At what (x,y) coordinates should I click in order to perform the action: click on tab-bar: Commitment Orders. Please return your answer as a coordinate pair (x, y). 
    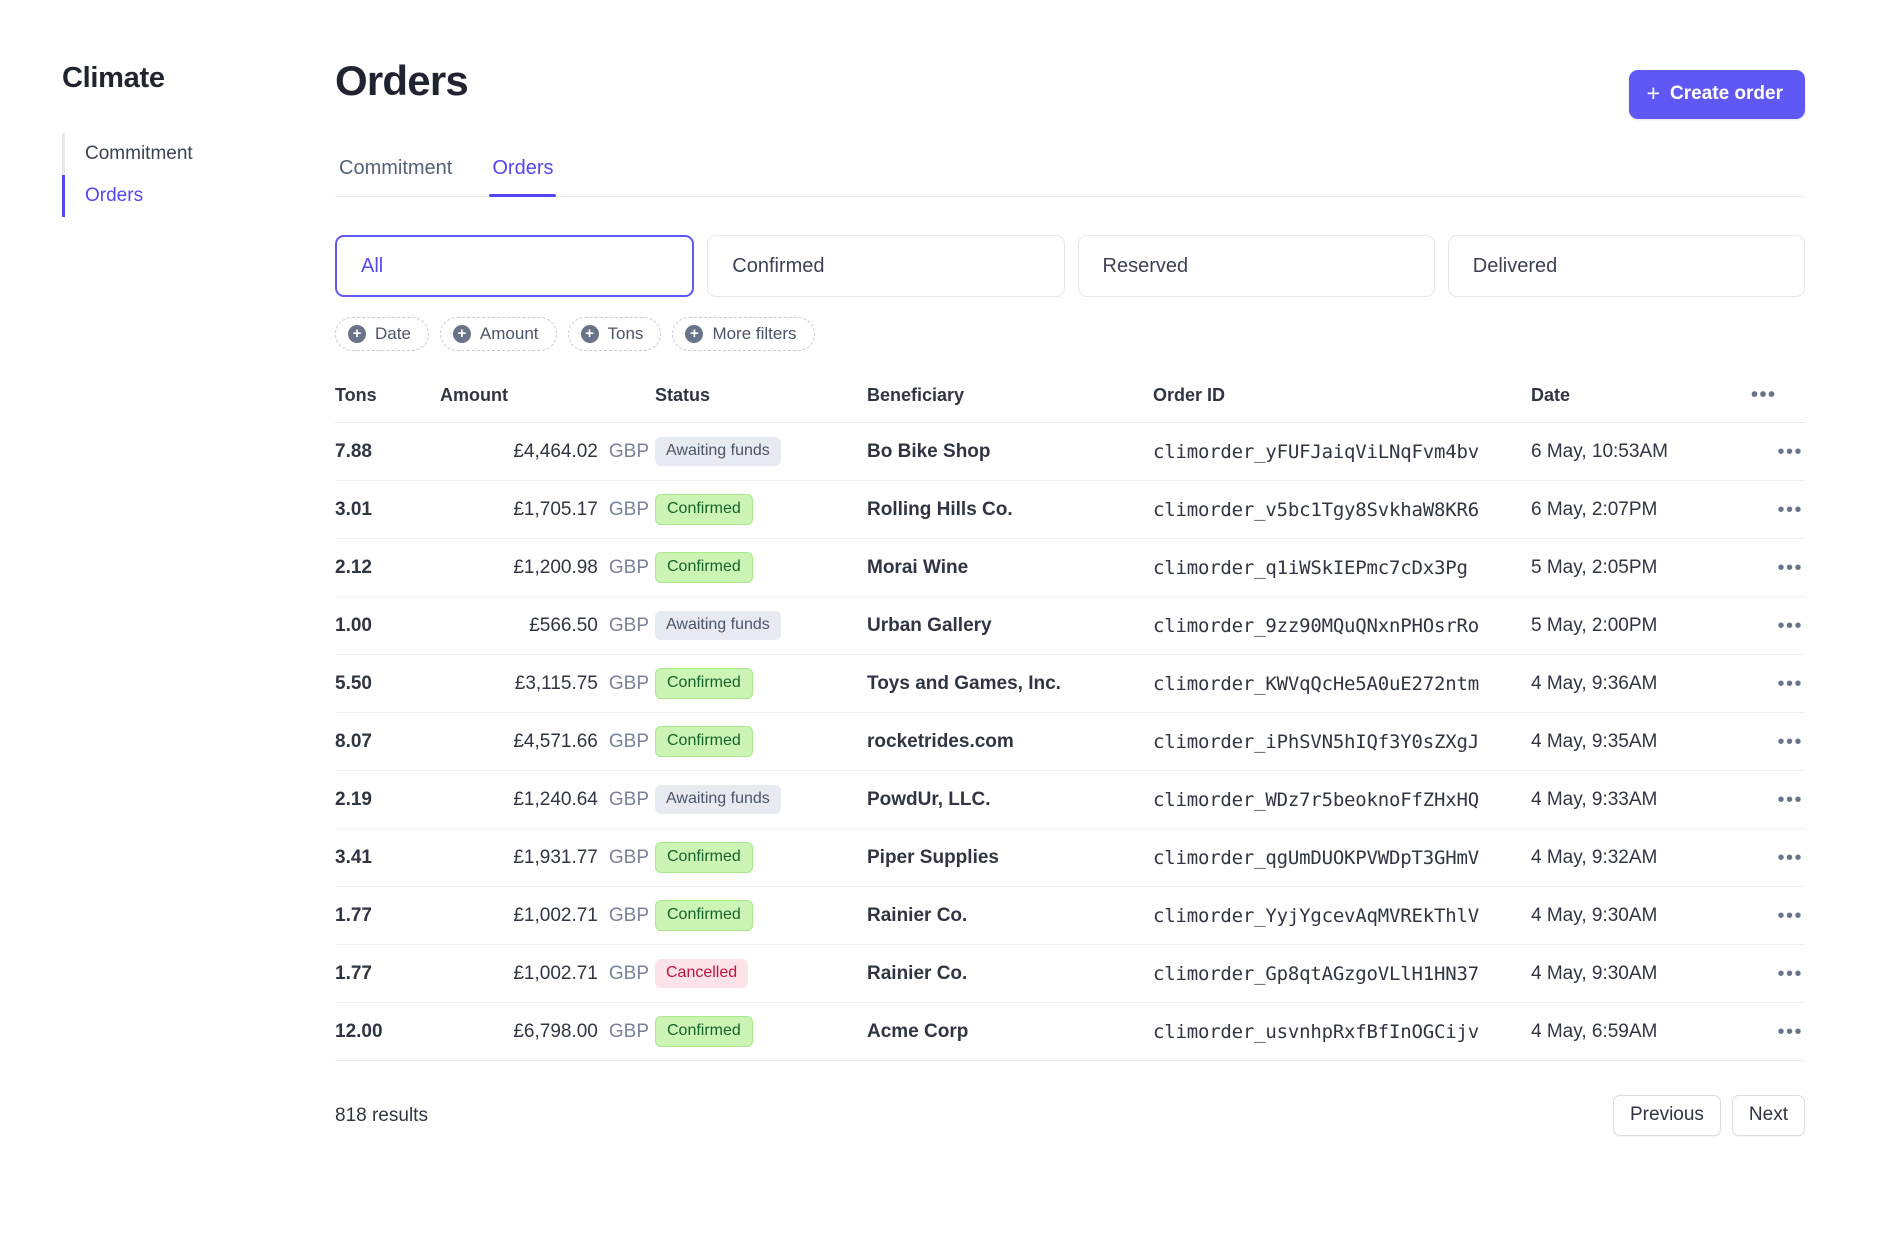
    Looking at the image, I should click on (1070, 177).